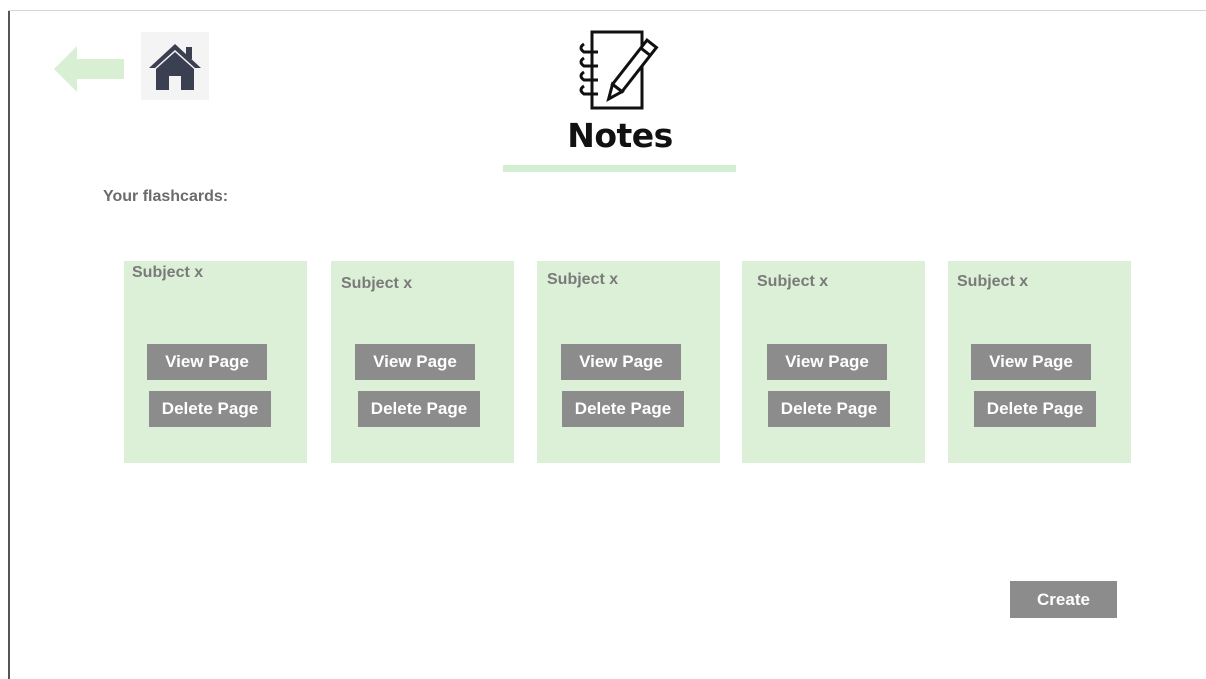 The width and height of the screenshot is (1206, 679). Describe the element at coordinates (620, 135) in the screenshot. I see `page-title: Notes` at that location.